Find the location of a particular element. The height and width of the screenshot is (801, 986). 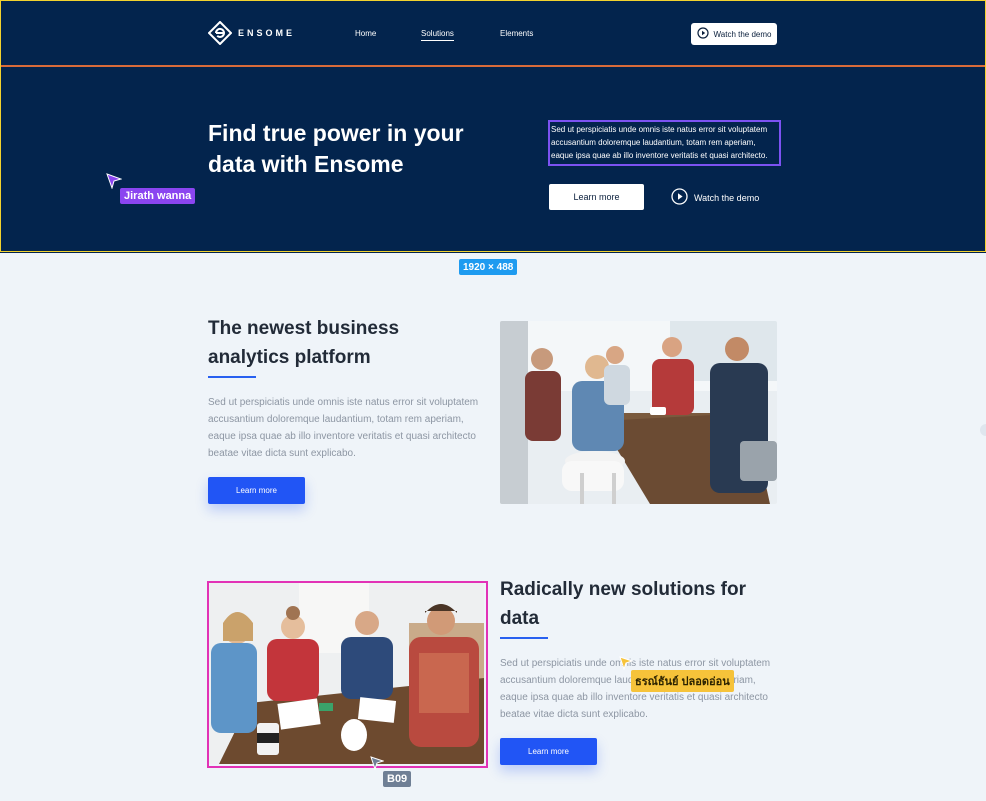

hero-title: Find true power in your data with Ensome is located at coordinates (336, 148).